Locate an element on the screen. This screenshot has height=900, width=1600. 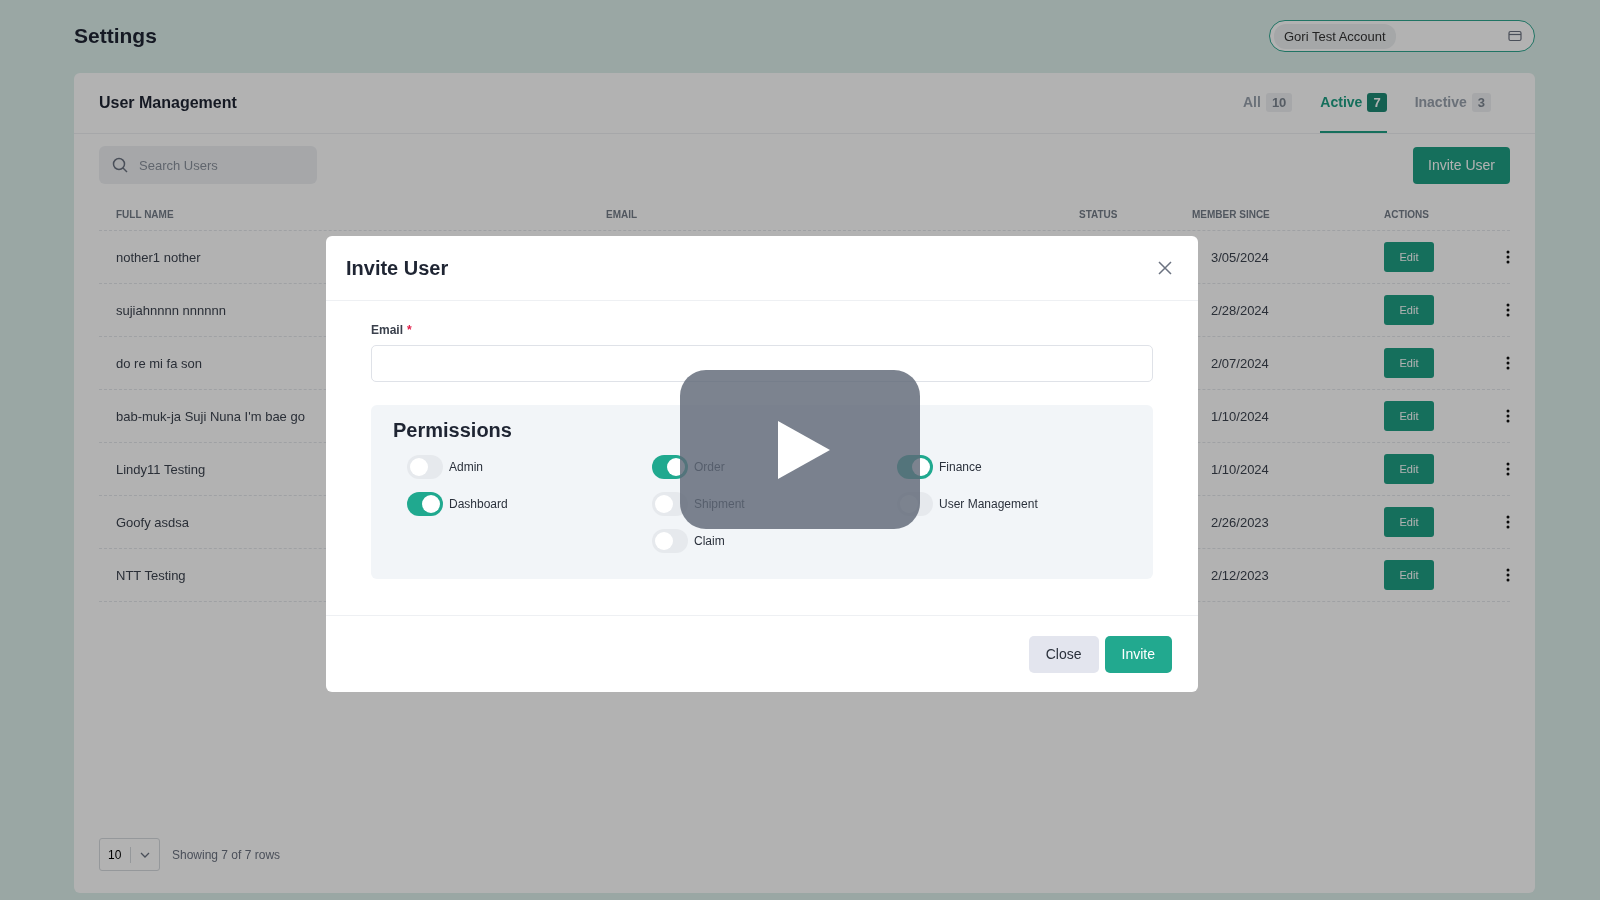
table-cell: 2/12/2023 is located at coordinates (1240, 575).